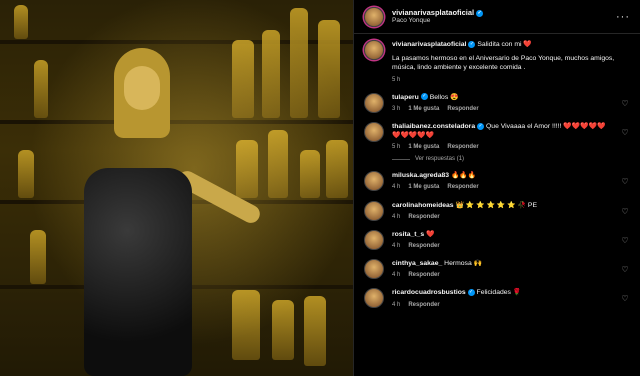  I want to click on post-location: Paco Yonque, so click(500, 21).